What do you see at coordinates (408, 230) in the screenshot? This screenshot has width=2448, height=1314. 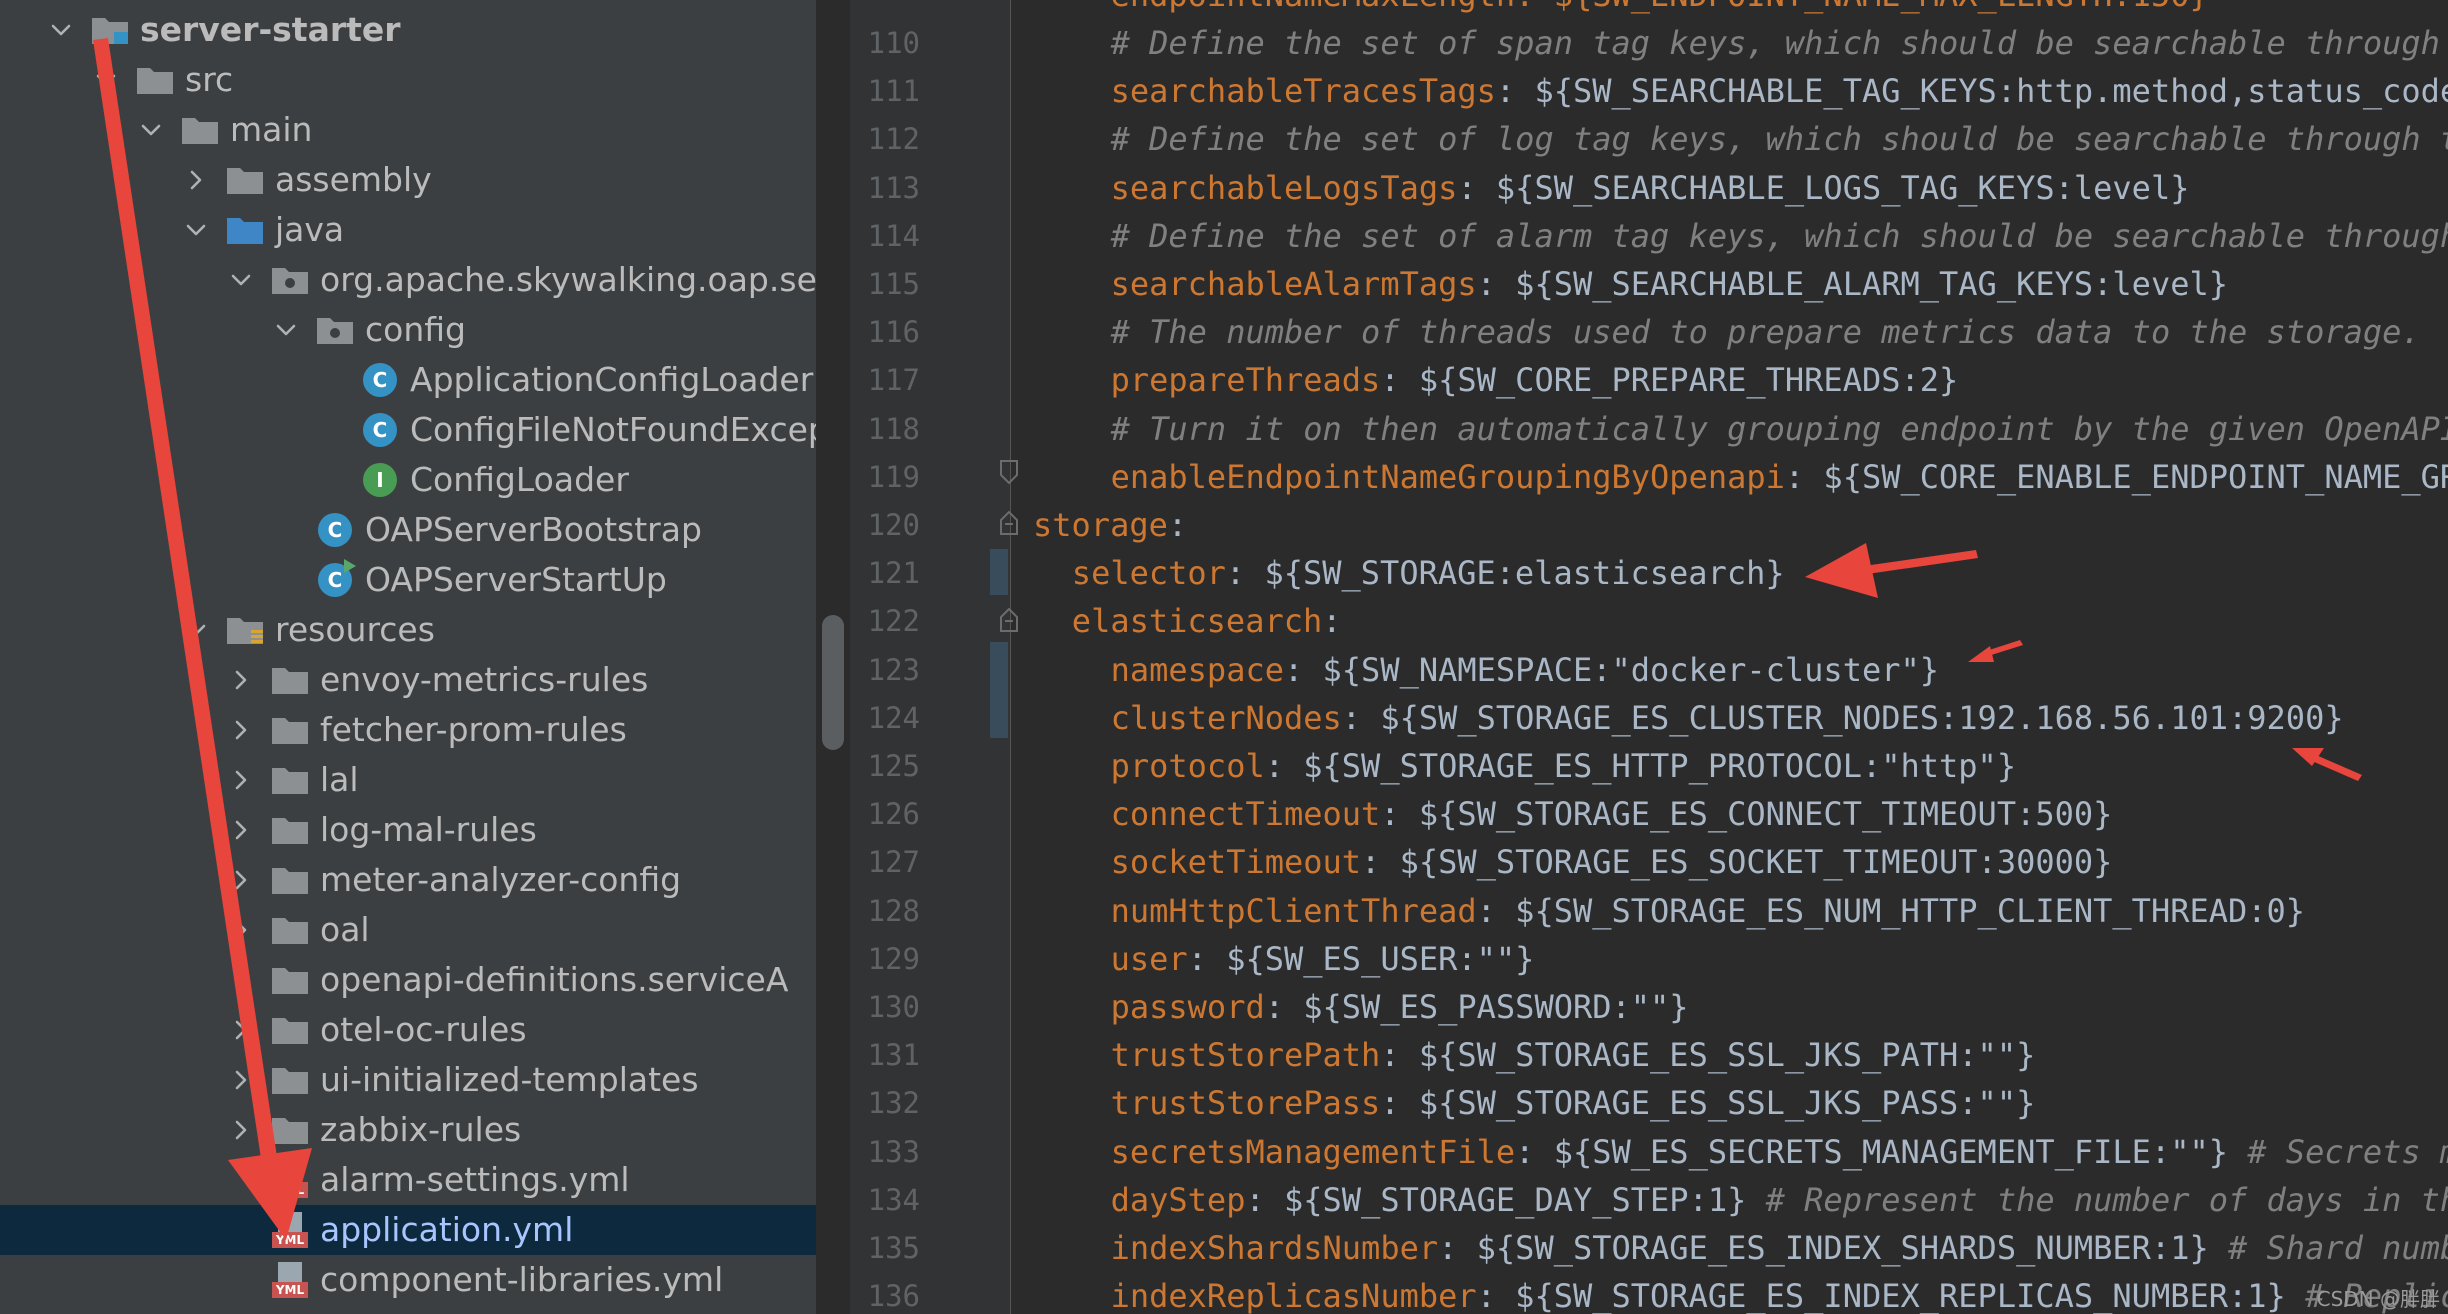 I see `tree-item-java: java` at bounding box center [408, 230].